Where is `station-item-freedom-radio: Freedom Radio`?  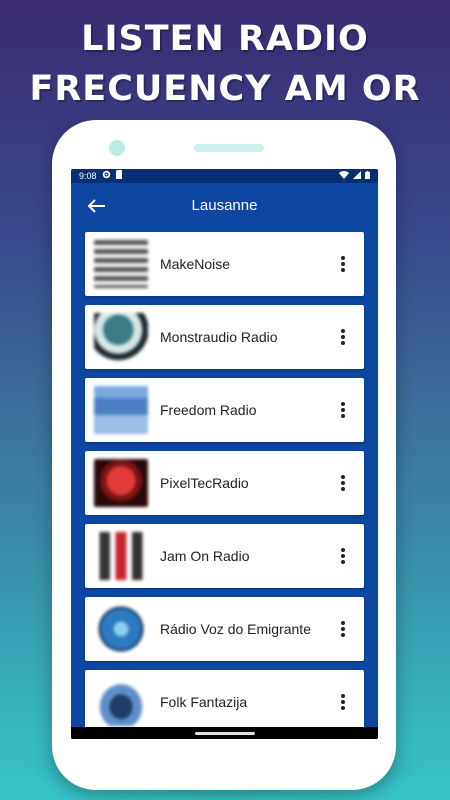 station-item-freedom-radio: Freedom Radio is located at coordinates (224, 410).